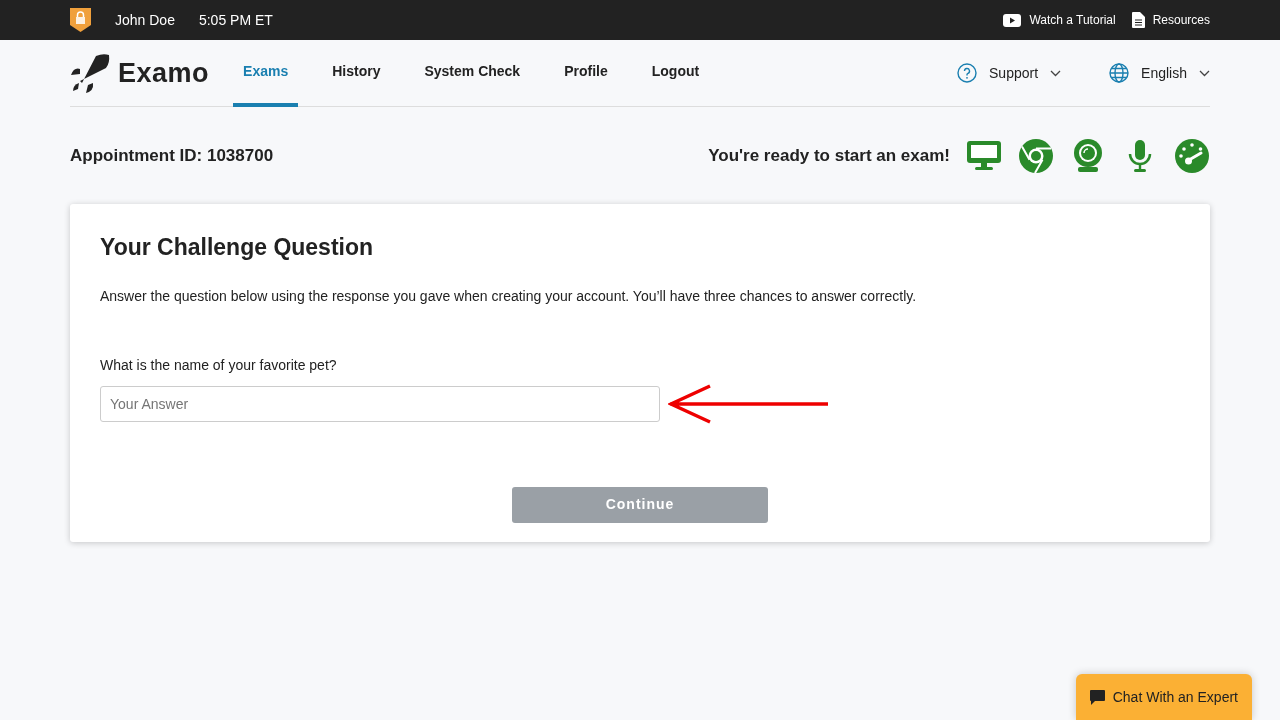 The image size is (1280, 720). What do you see at coordinates (219, 365) in the screenshot?
I see `question-label: What is the name of your favorite pet?` at bounding box center [219, 365].